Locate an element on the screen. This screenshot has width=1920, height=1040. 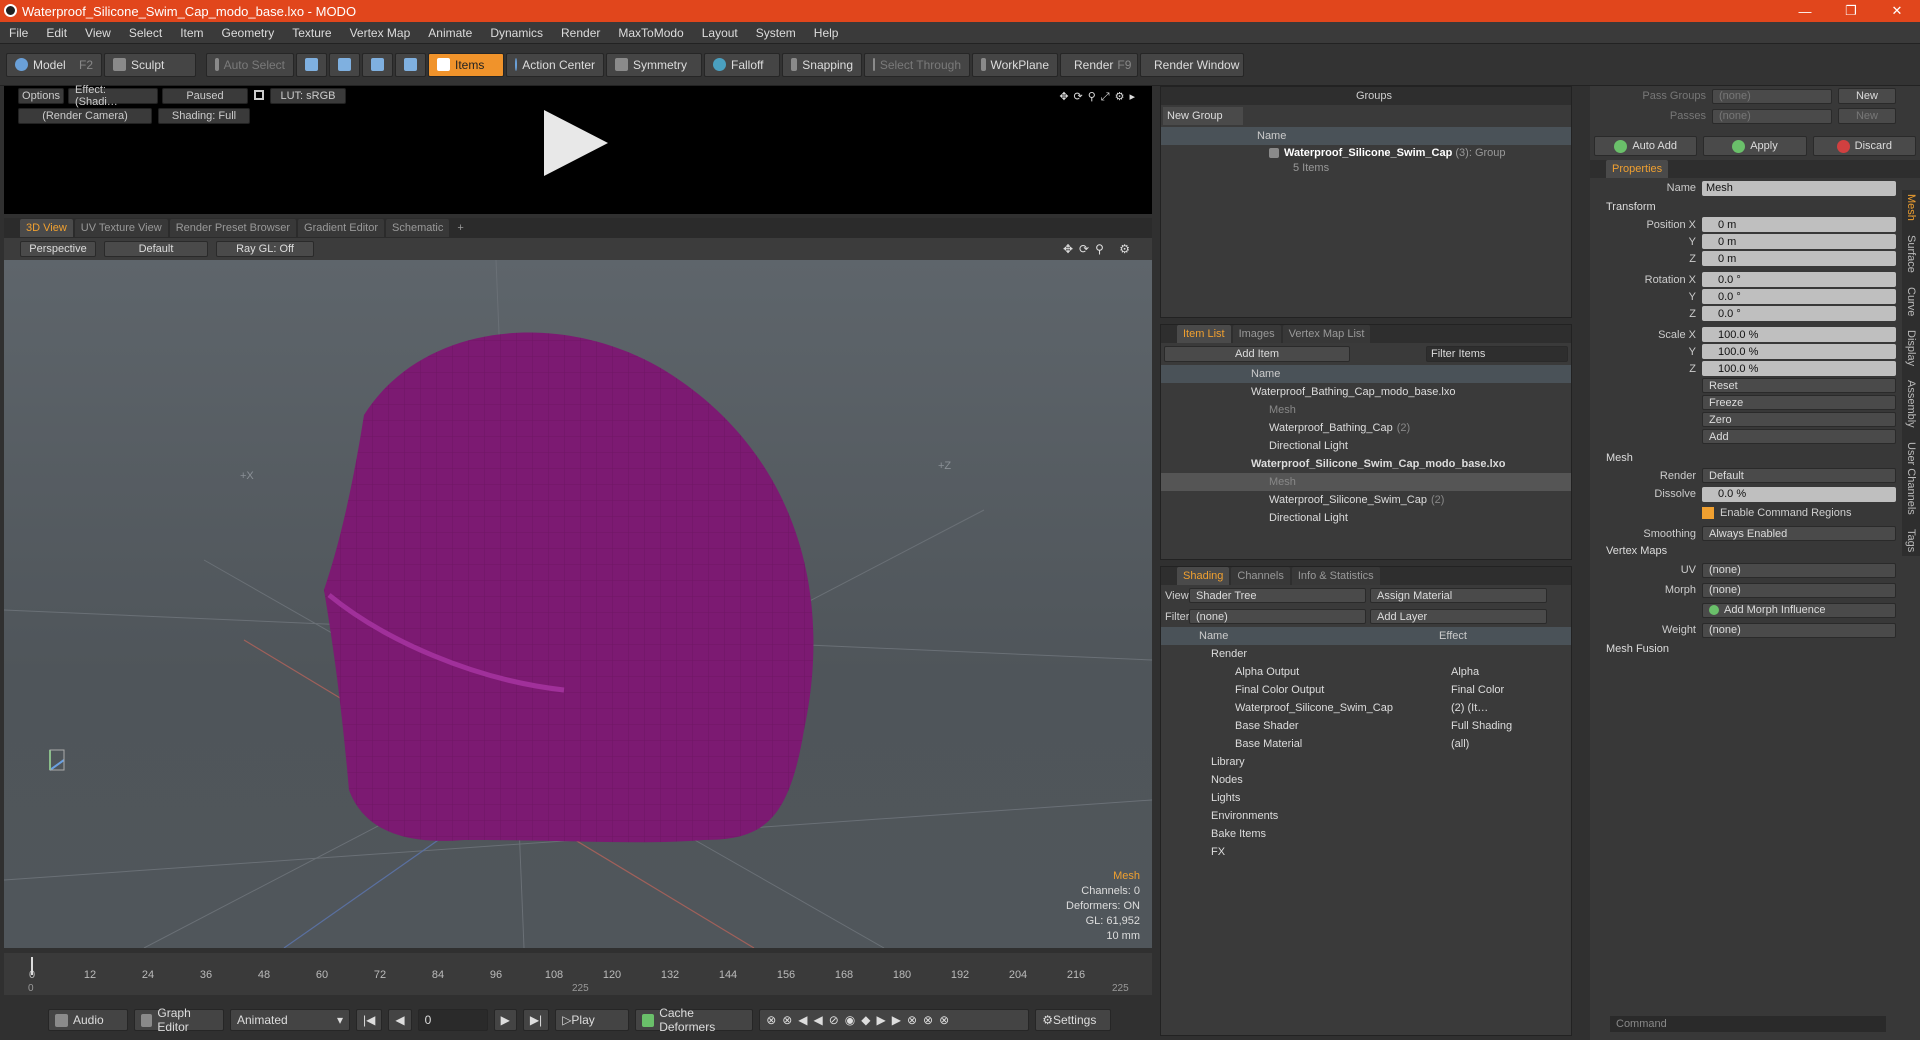
close-button: ✕ is located at coordinates (1897, 11).